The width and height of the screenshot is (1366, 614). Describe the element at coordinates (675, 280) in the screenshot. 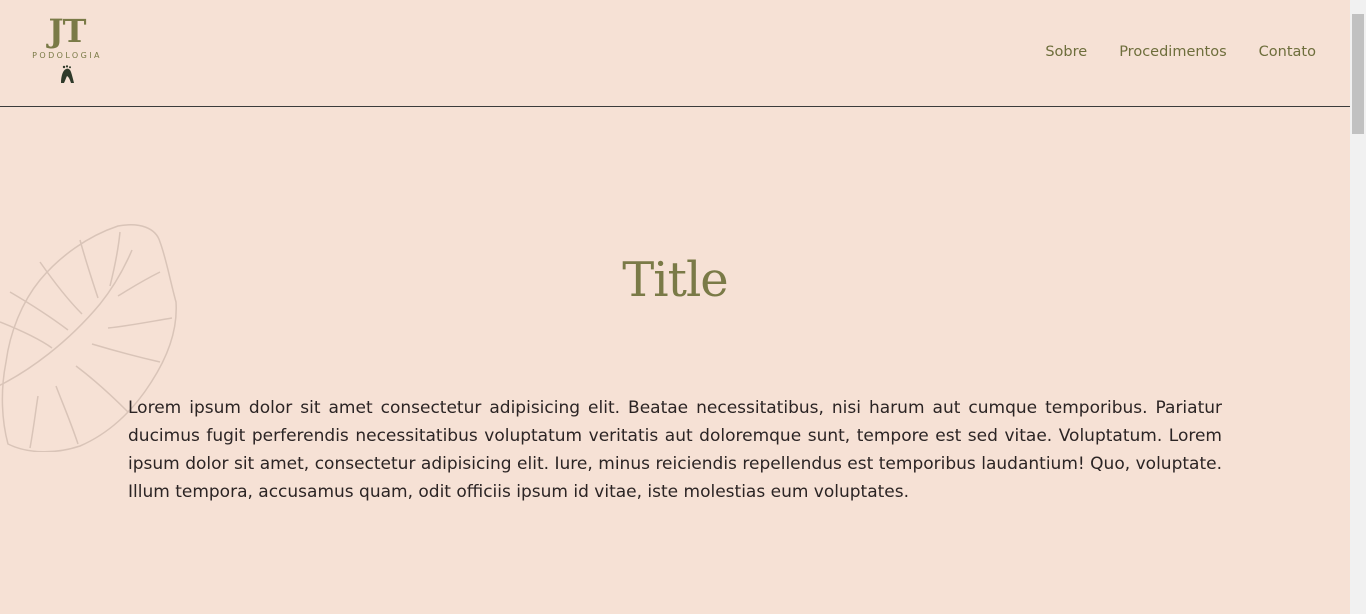

I see `page-title: Title` at that location.